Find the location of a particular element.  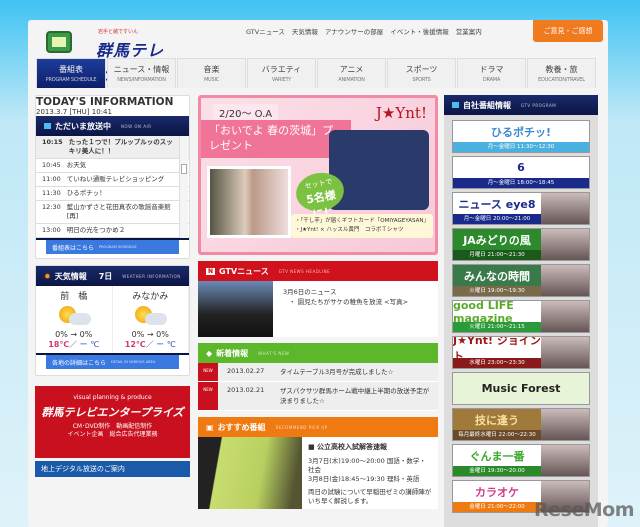

link-gtv-news: GTVニュース is located at coordinates (265, 31).